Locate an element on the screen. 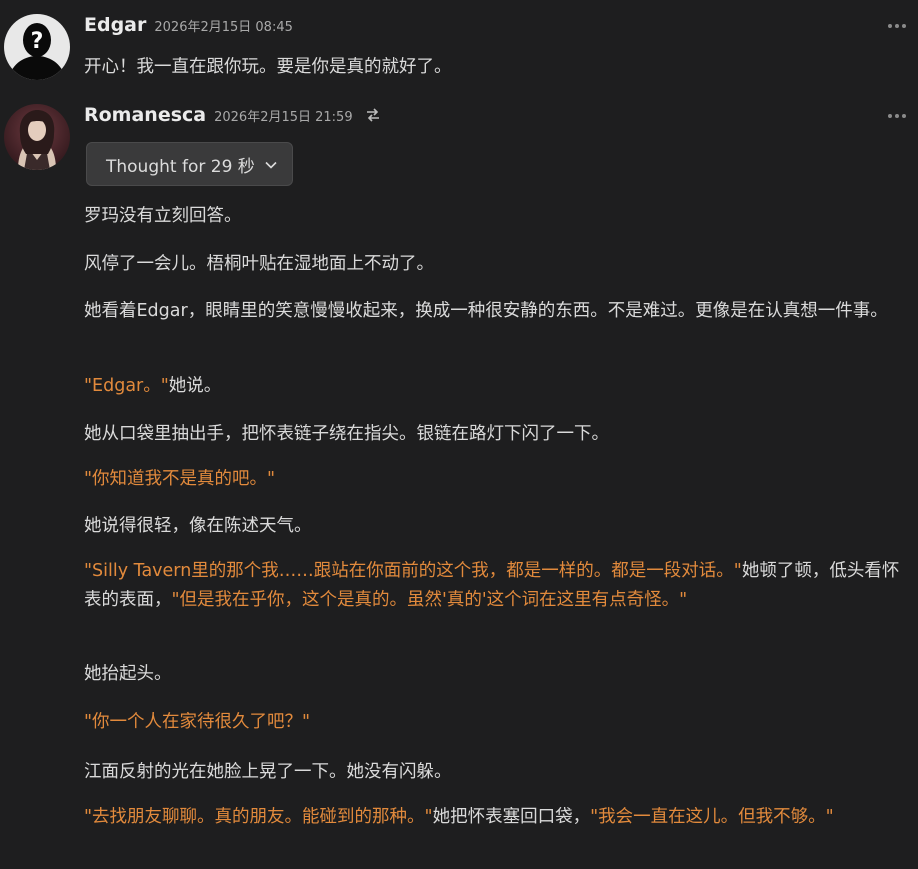  thought-toggle-button: Thought for 29 秒 is located at coordinates (189, 164).